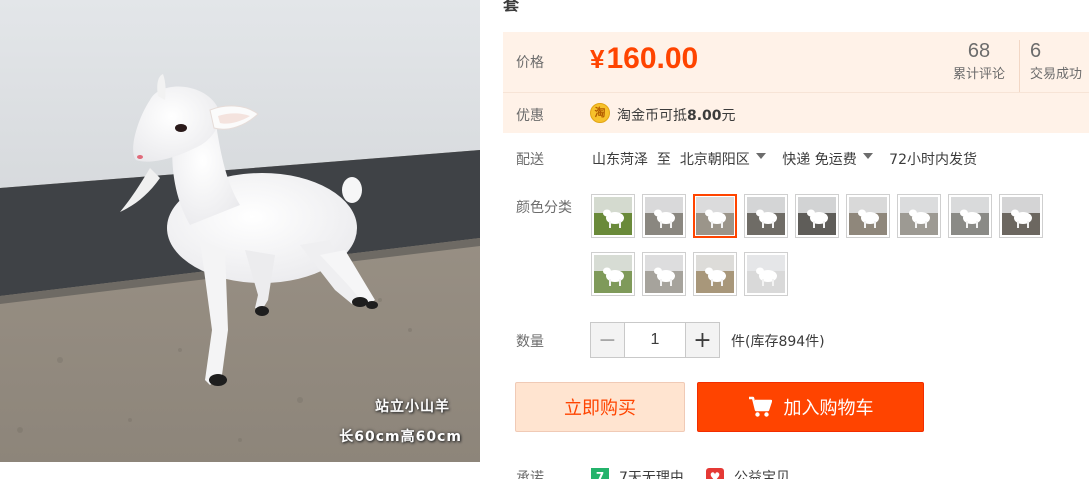 The image size is (1089, 479). I want to click on ship-destination-select: 北京朝阳区, so click(729, 159).